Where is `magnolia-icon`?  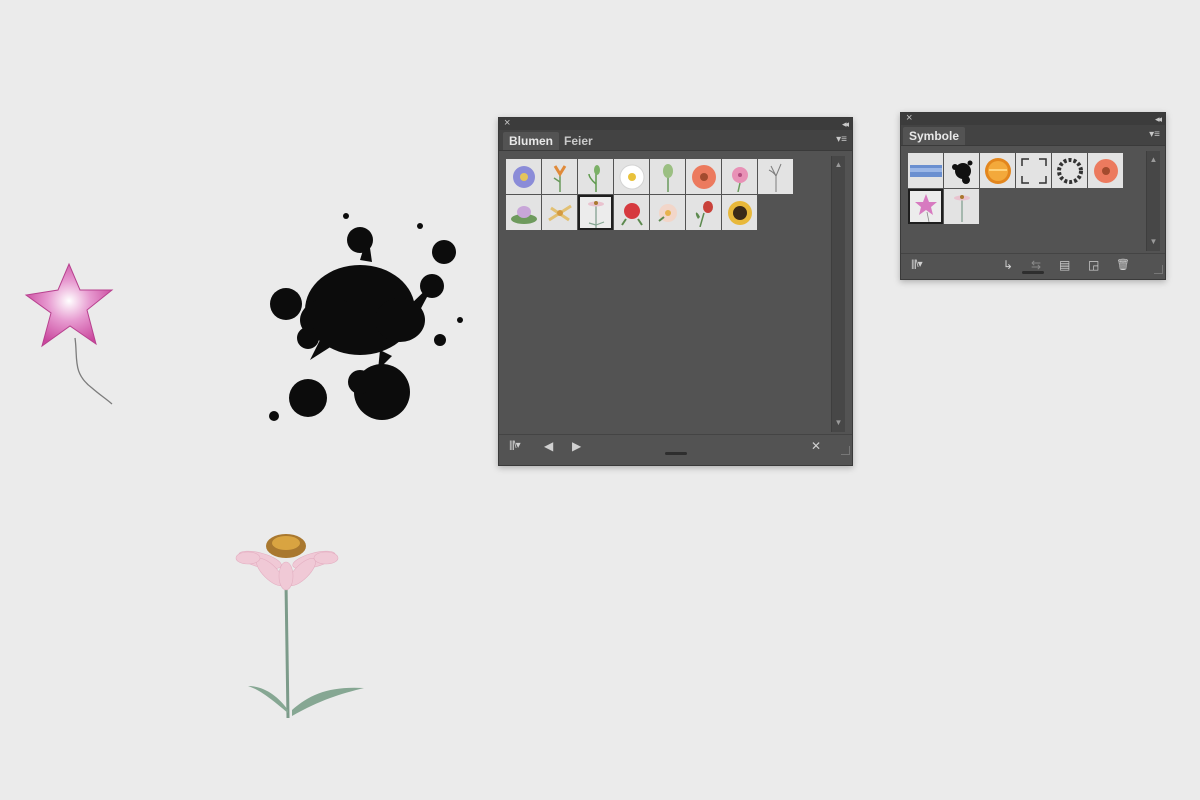
magnolia-icon is located at coordinates (667, 212).